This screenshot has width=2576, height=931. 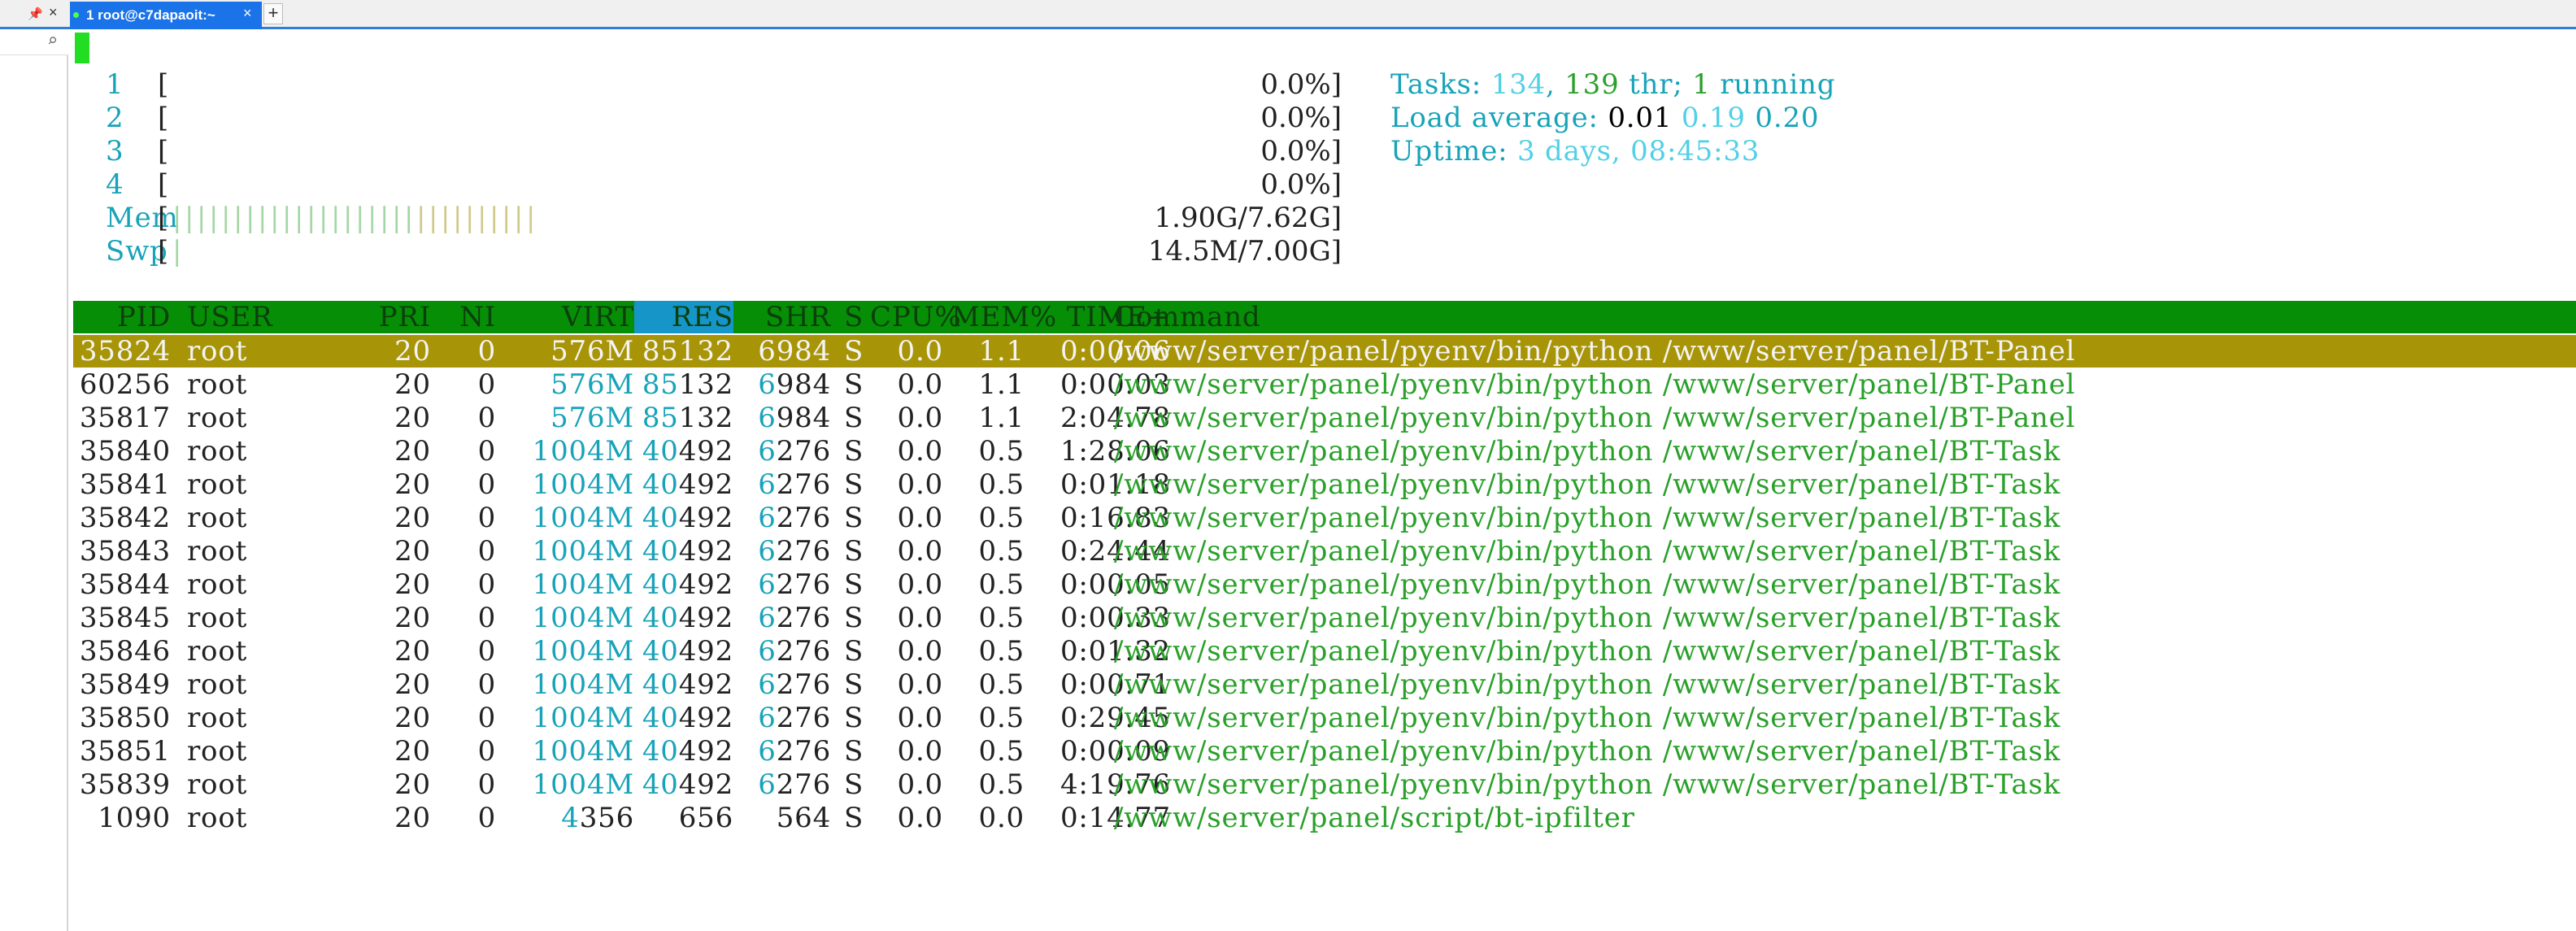 What do you see at coordinates (82, 48) in the screenshot?
I see `terminal-cursor` at bounding box center [82, 48].